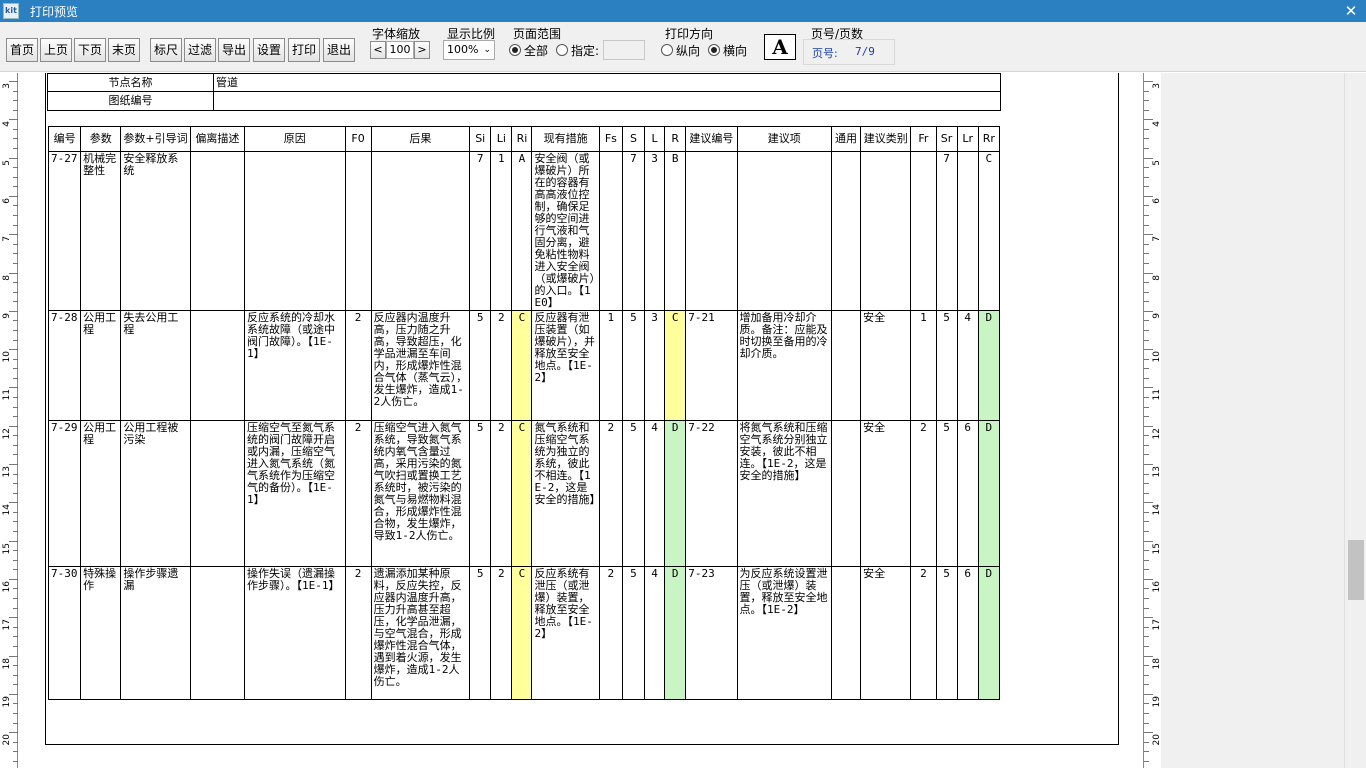 Image resolution: width=1366 pixels, height=768 pixels. What do you see at coordinates (1252, 420) in the screenshot?
I see `preview-background` at bounding box center [1252, 420].